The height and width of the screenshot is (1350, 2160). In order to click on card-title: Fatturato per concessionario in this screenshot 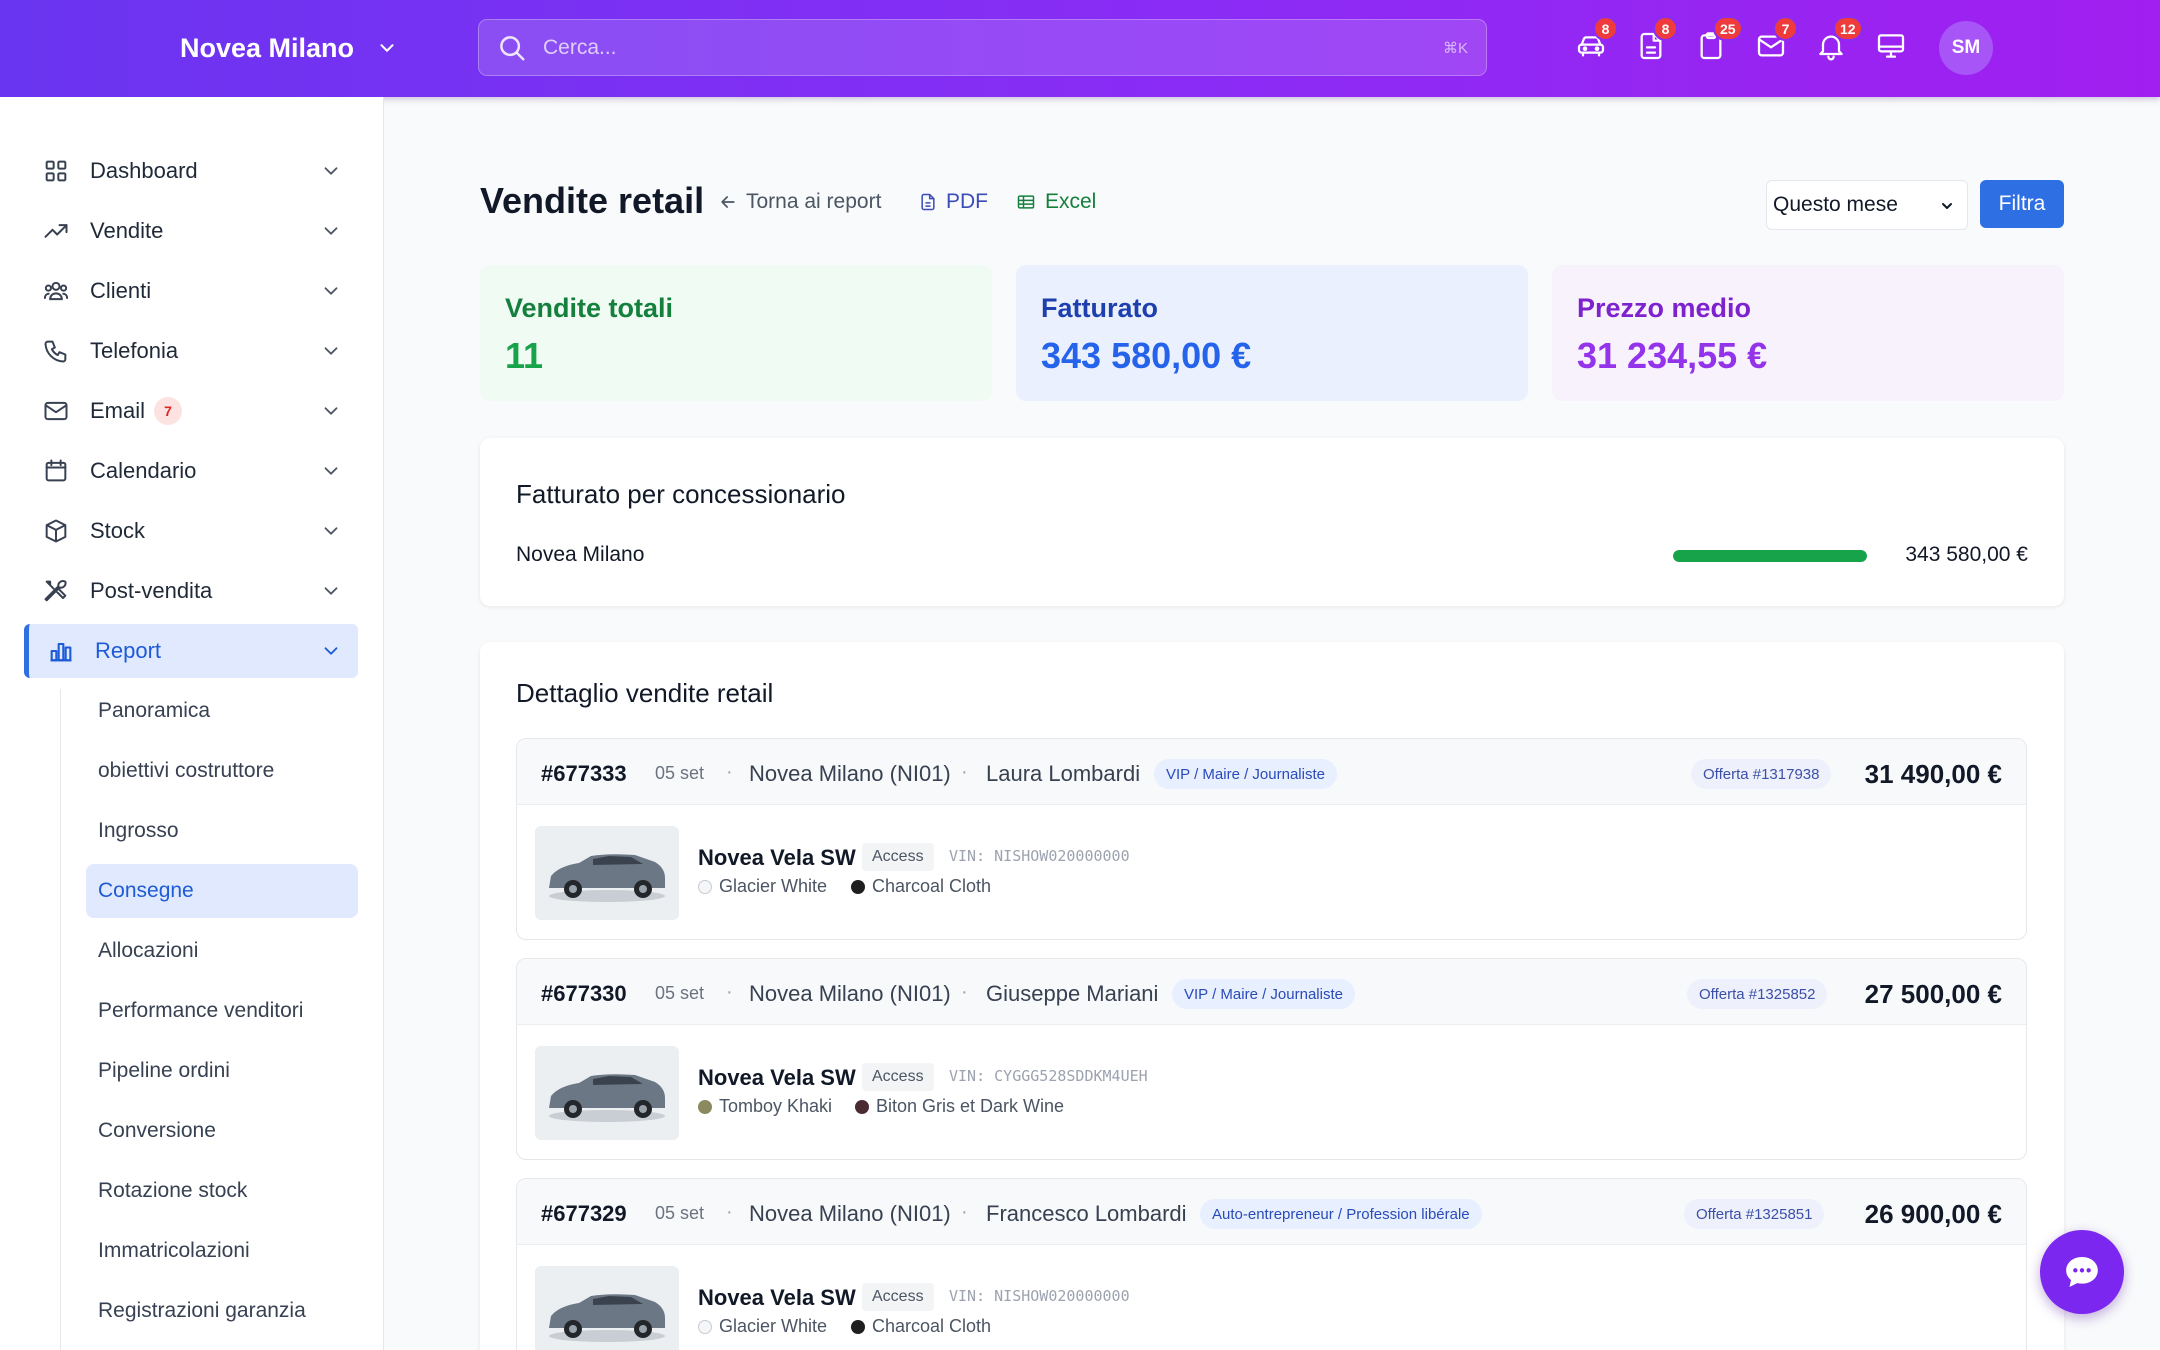, I will do `click(681, 494)`.